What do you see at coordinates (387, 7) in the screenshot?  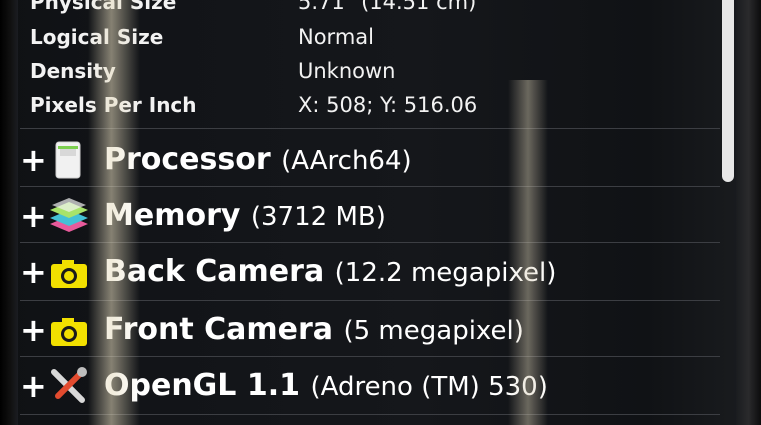 I see `info-value: 5.71" (14.51 cm)` at bounding box center [387, 7].